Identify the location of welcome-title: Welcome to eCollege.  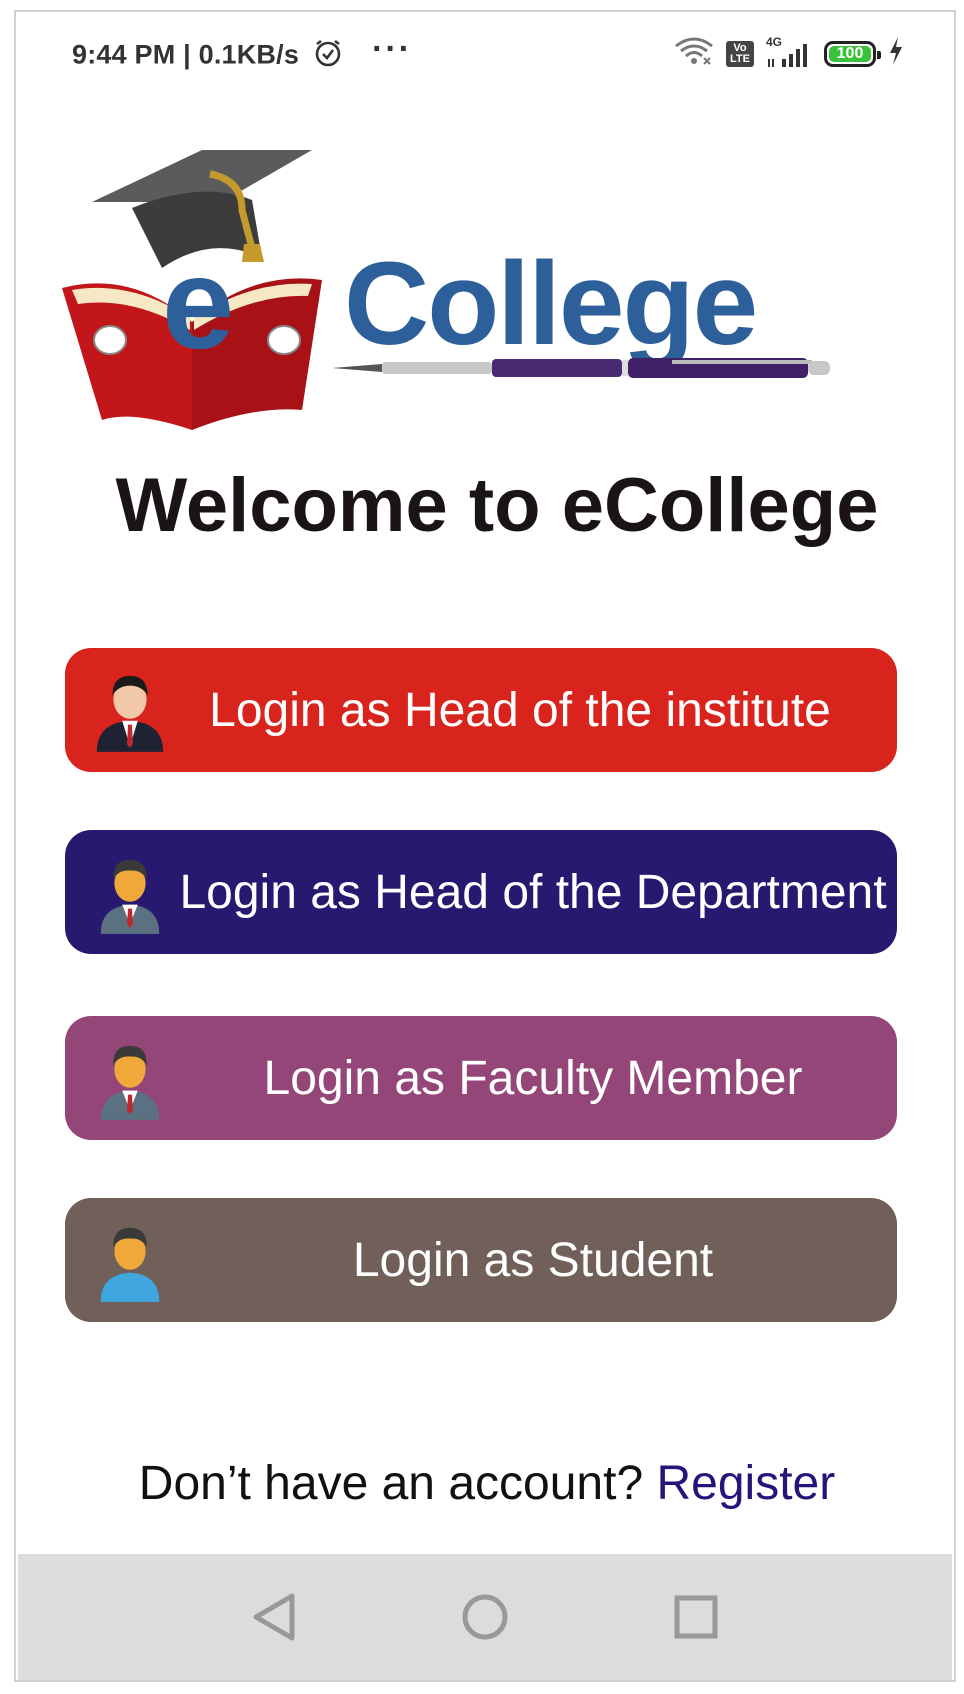
(497, 505).